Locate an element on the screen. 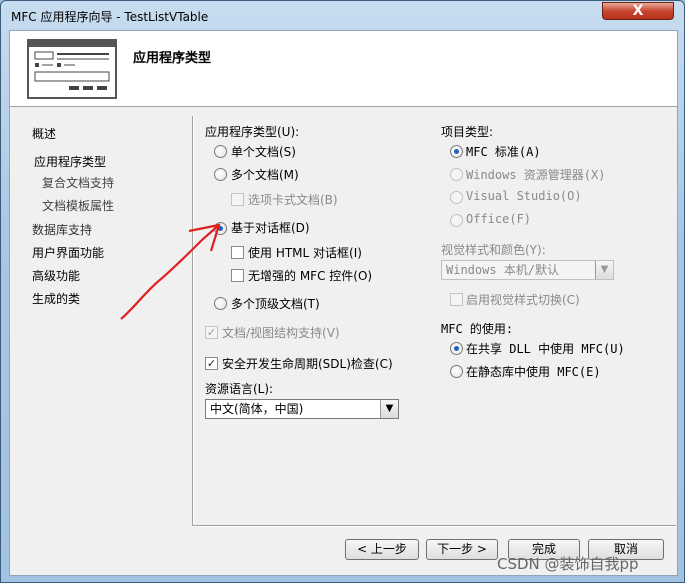  mfc-standard-radio is located at coordinates (456, 151).